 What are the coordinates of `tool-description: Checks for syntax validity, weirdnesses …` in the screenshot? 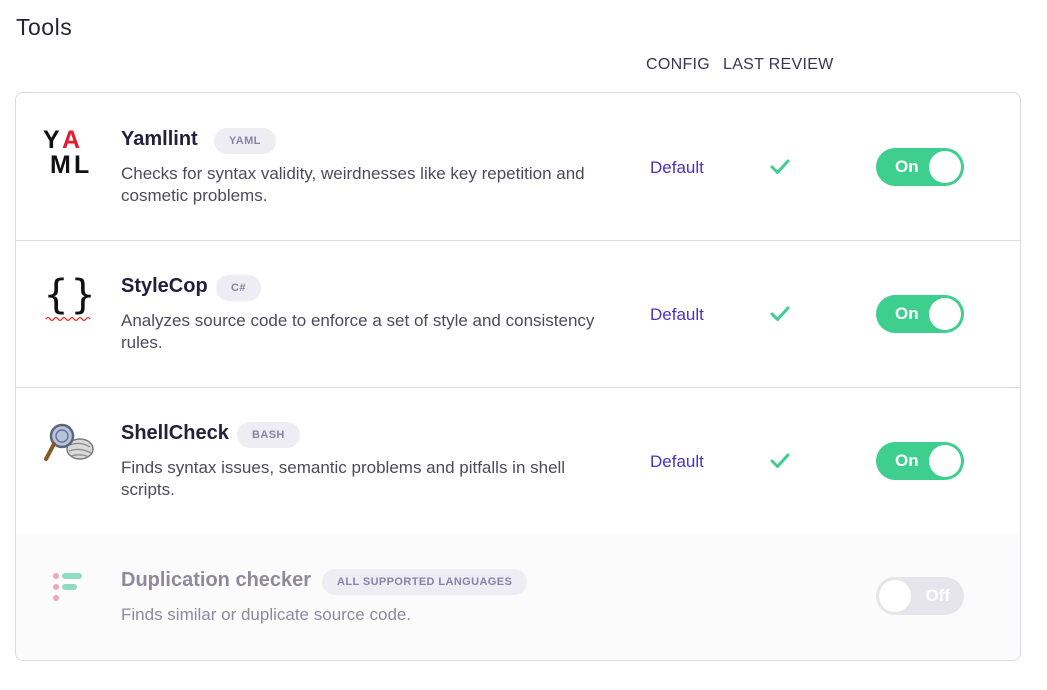 It's located at (353, 184).